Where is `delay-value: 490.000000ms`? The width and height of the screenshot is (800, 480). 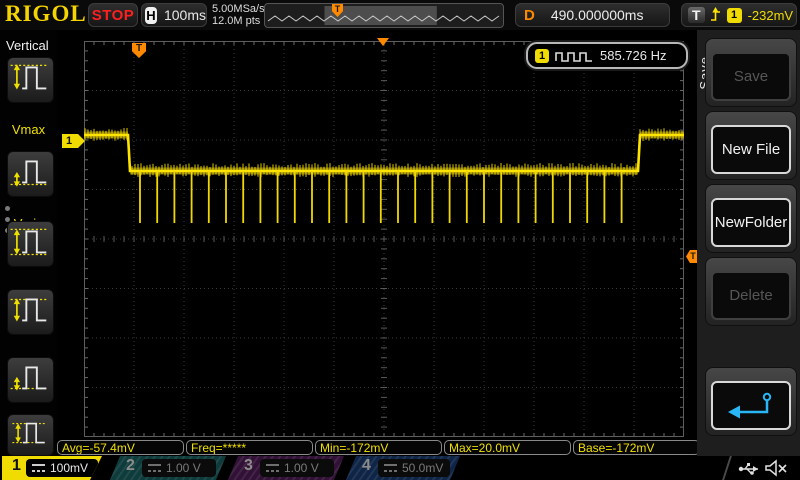
delay-value: 490.000000ms is located at coordinates (597, 15).